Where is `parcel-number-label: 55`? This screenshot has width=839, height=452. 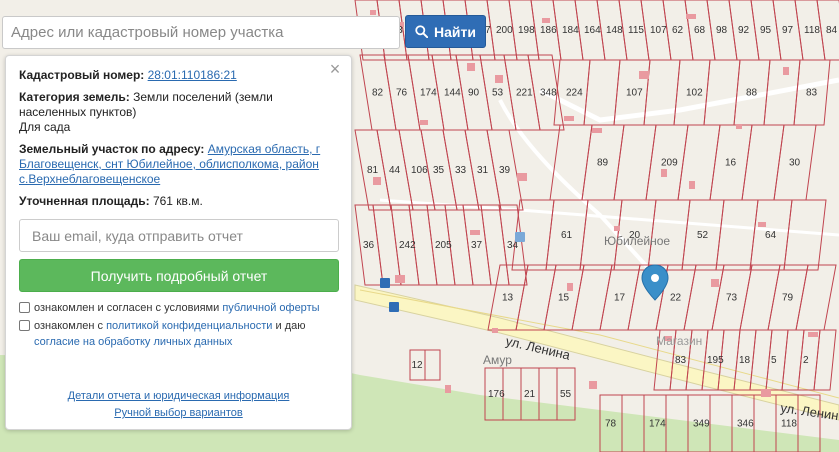 parcel-number-label: 55 is located at coordinates (566, 394).